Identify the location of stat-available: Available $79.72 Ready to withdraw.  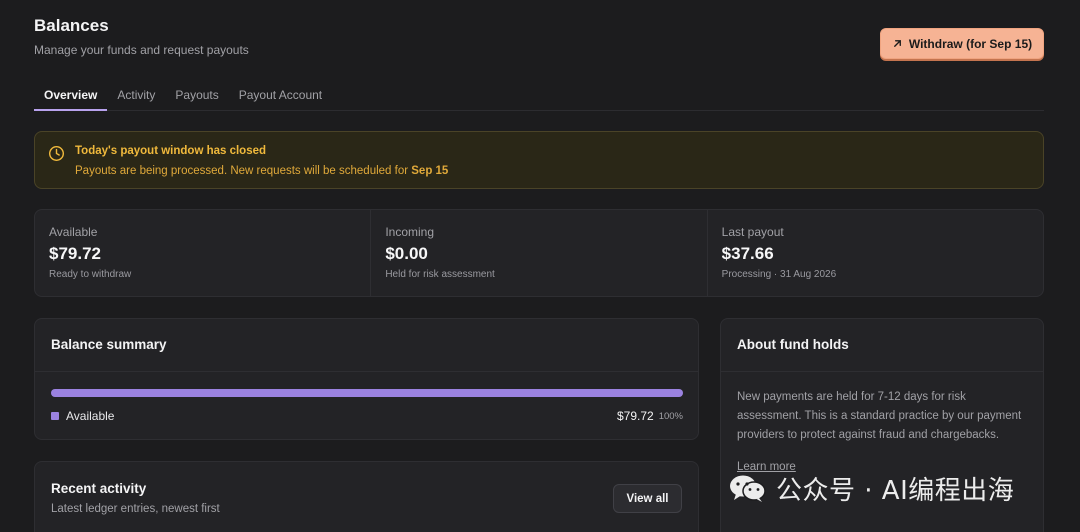
(203, 253).